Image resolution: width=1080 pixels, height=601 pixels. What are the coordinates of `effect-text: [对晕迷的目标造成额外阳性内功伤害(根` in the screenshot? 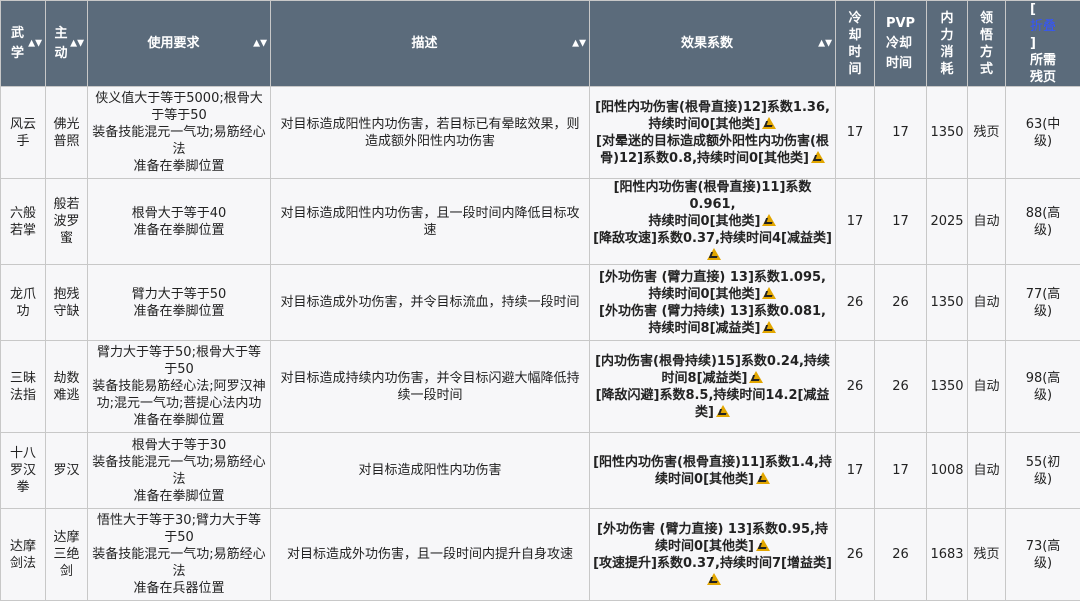 It's located at (712, 141).